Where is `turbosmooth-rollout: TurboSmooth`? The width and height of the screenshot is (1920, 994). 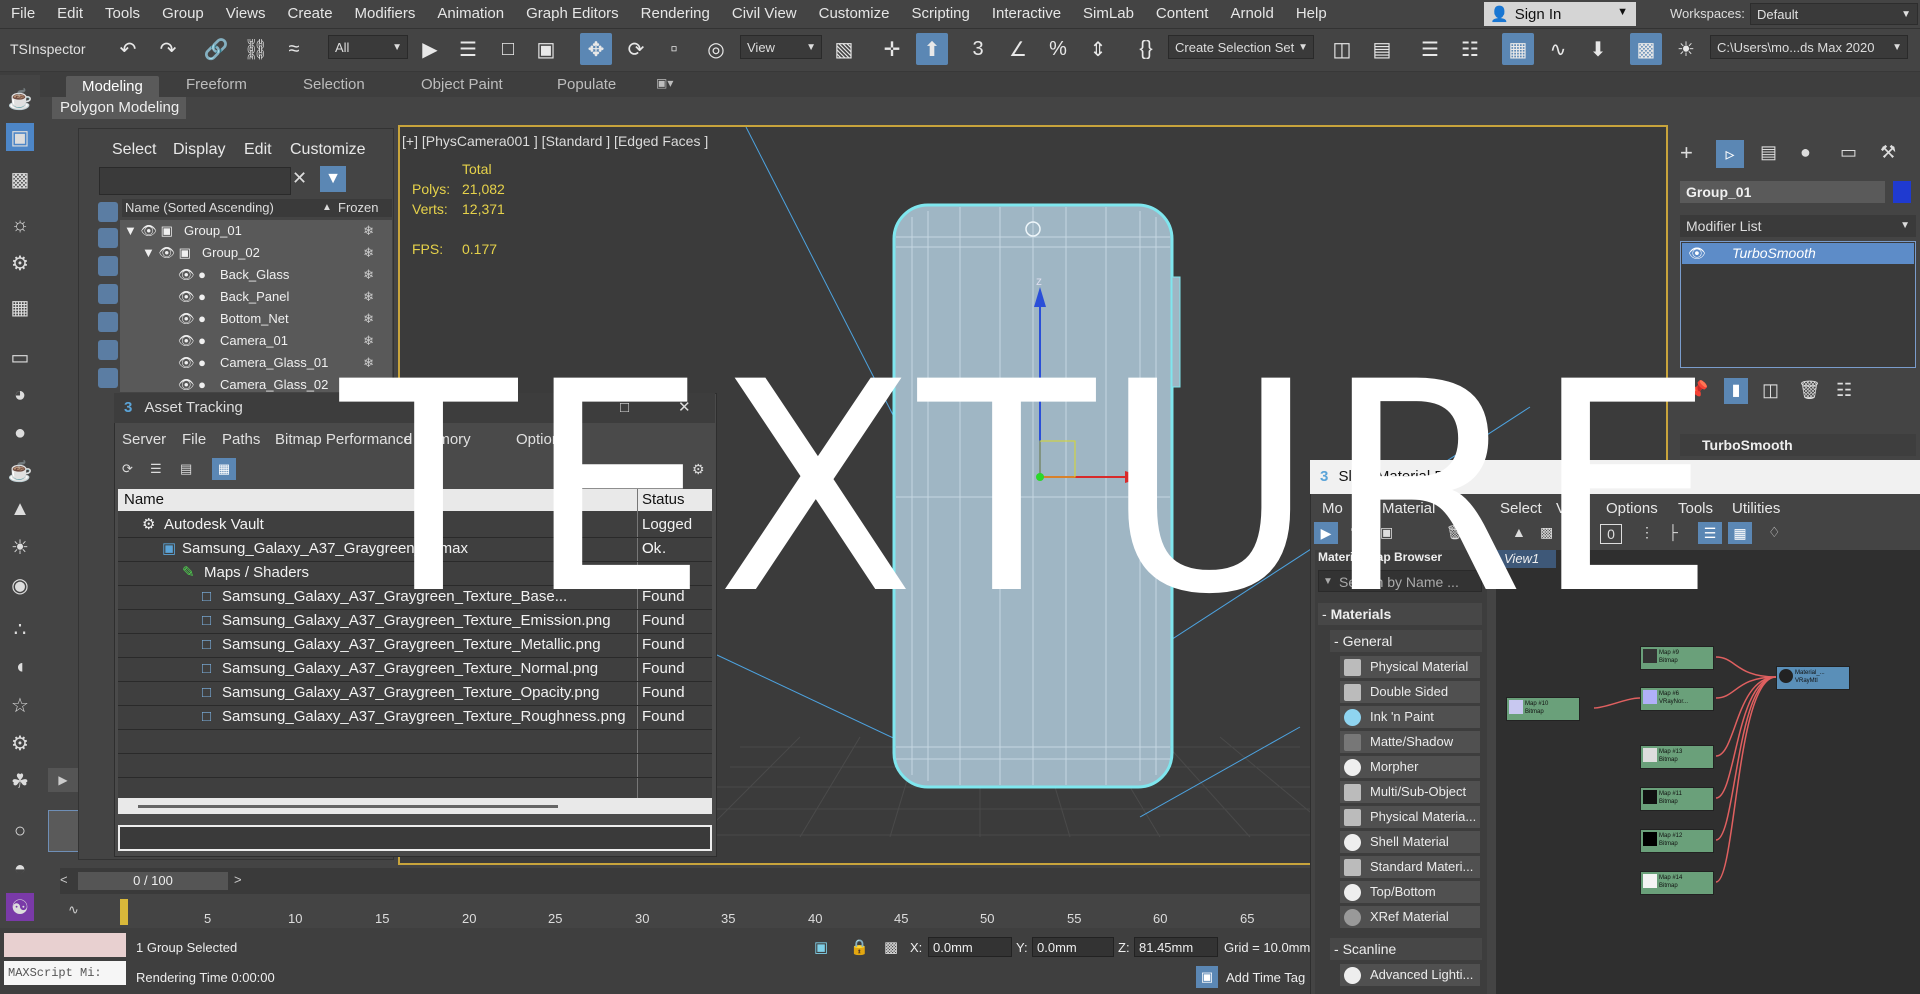
turbosmooth-rollout: TurboSmooth is located at coordinates (1798, 445).